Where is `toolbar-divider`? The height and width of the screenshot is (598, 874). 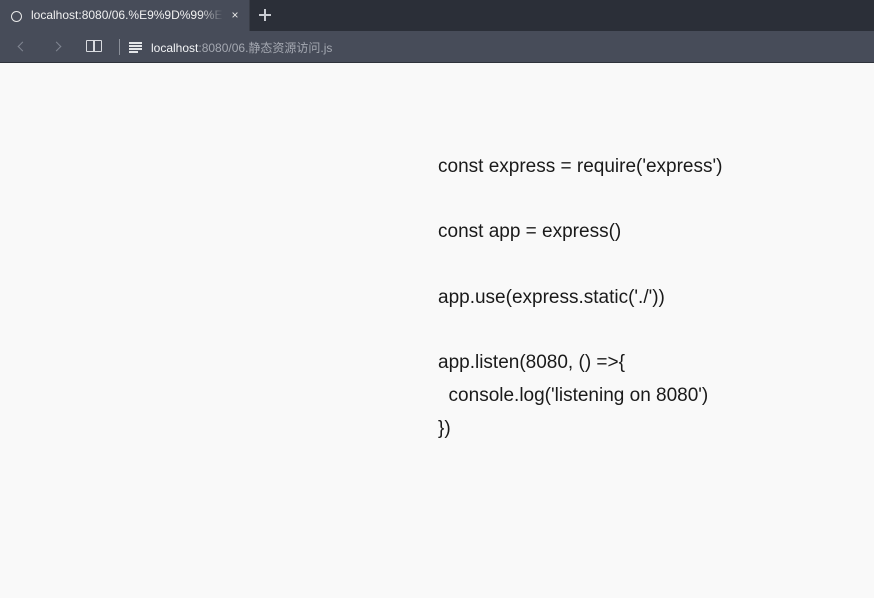
toolbar-divider is located at coordinates (119, 47).